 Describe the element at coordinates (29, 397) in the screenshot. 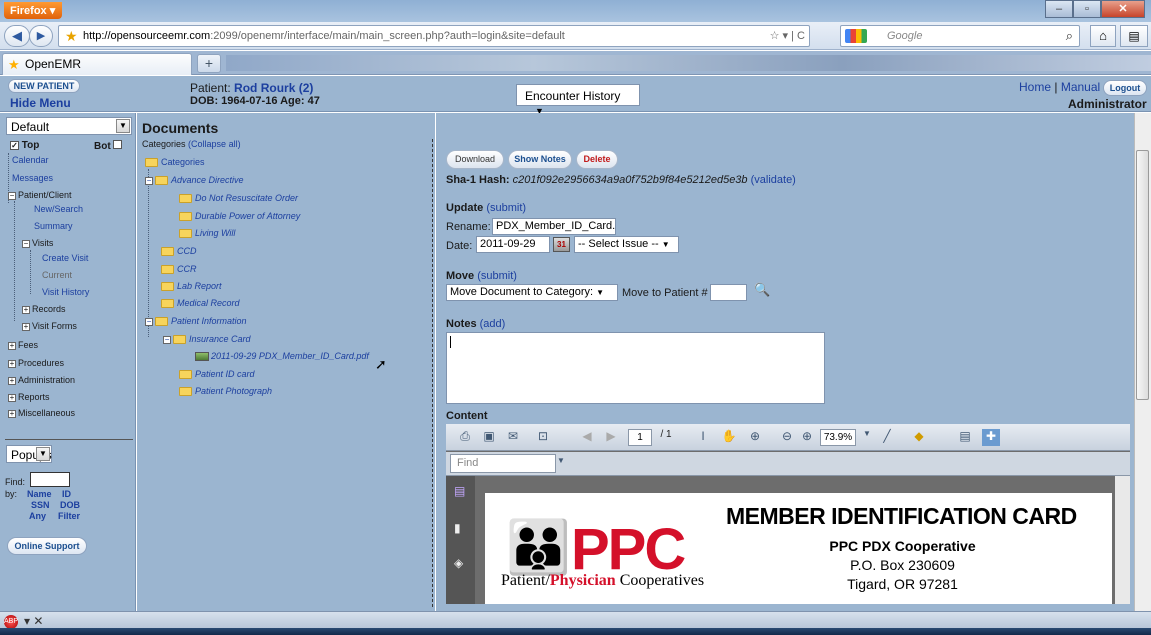

I see `nav-reports: + Reports` at that location.